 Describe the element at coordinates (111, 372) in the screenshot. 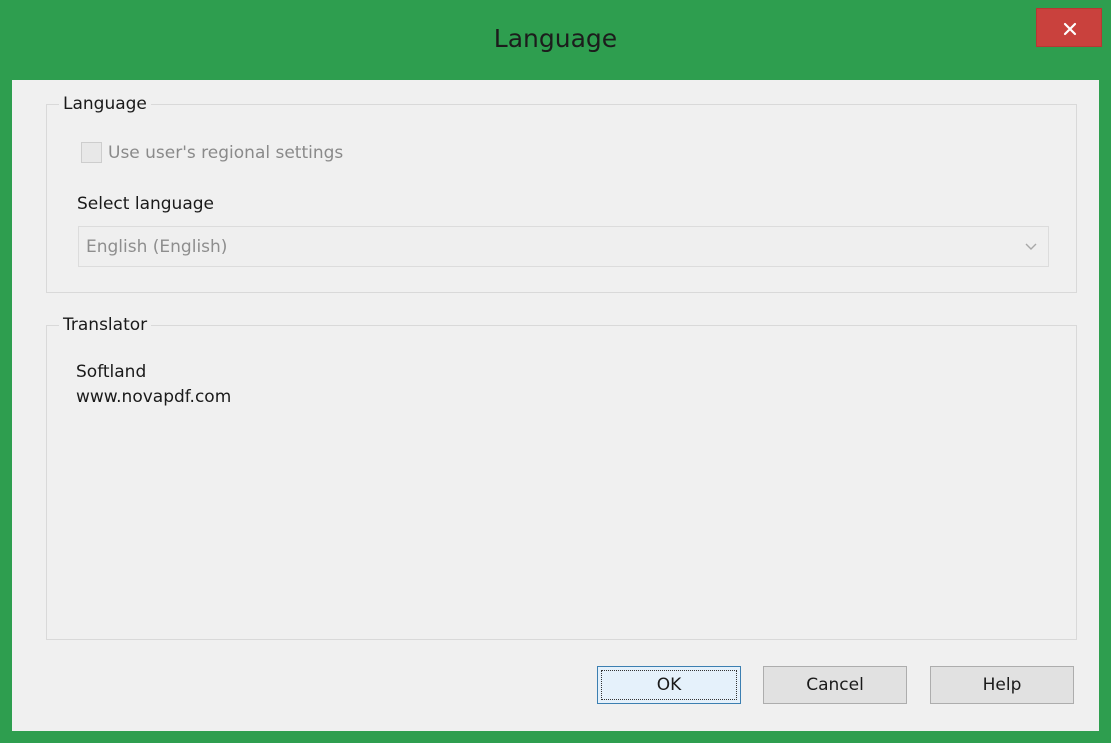

I see `translator-name: Softland` at that location.